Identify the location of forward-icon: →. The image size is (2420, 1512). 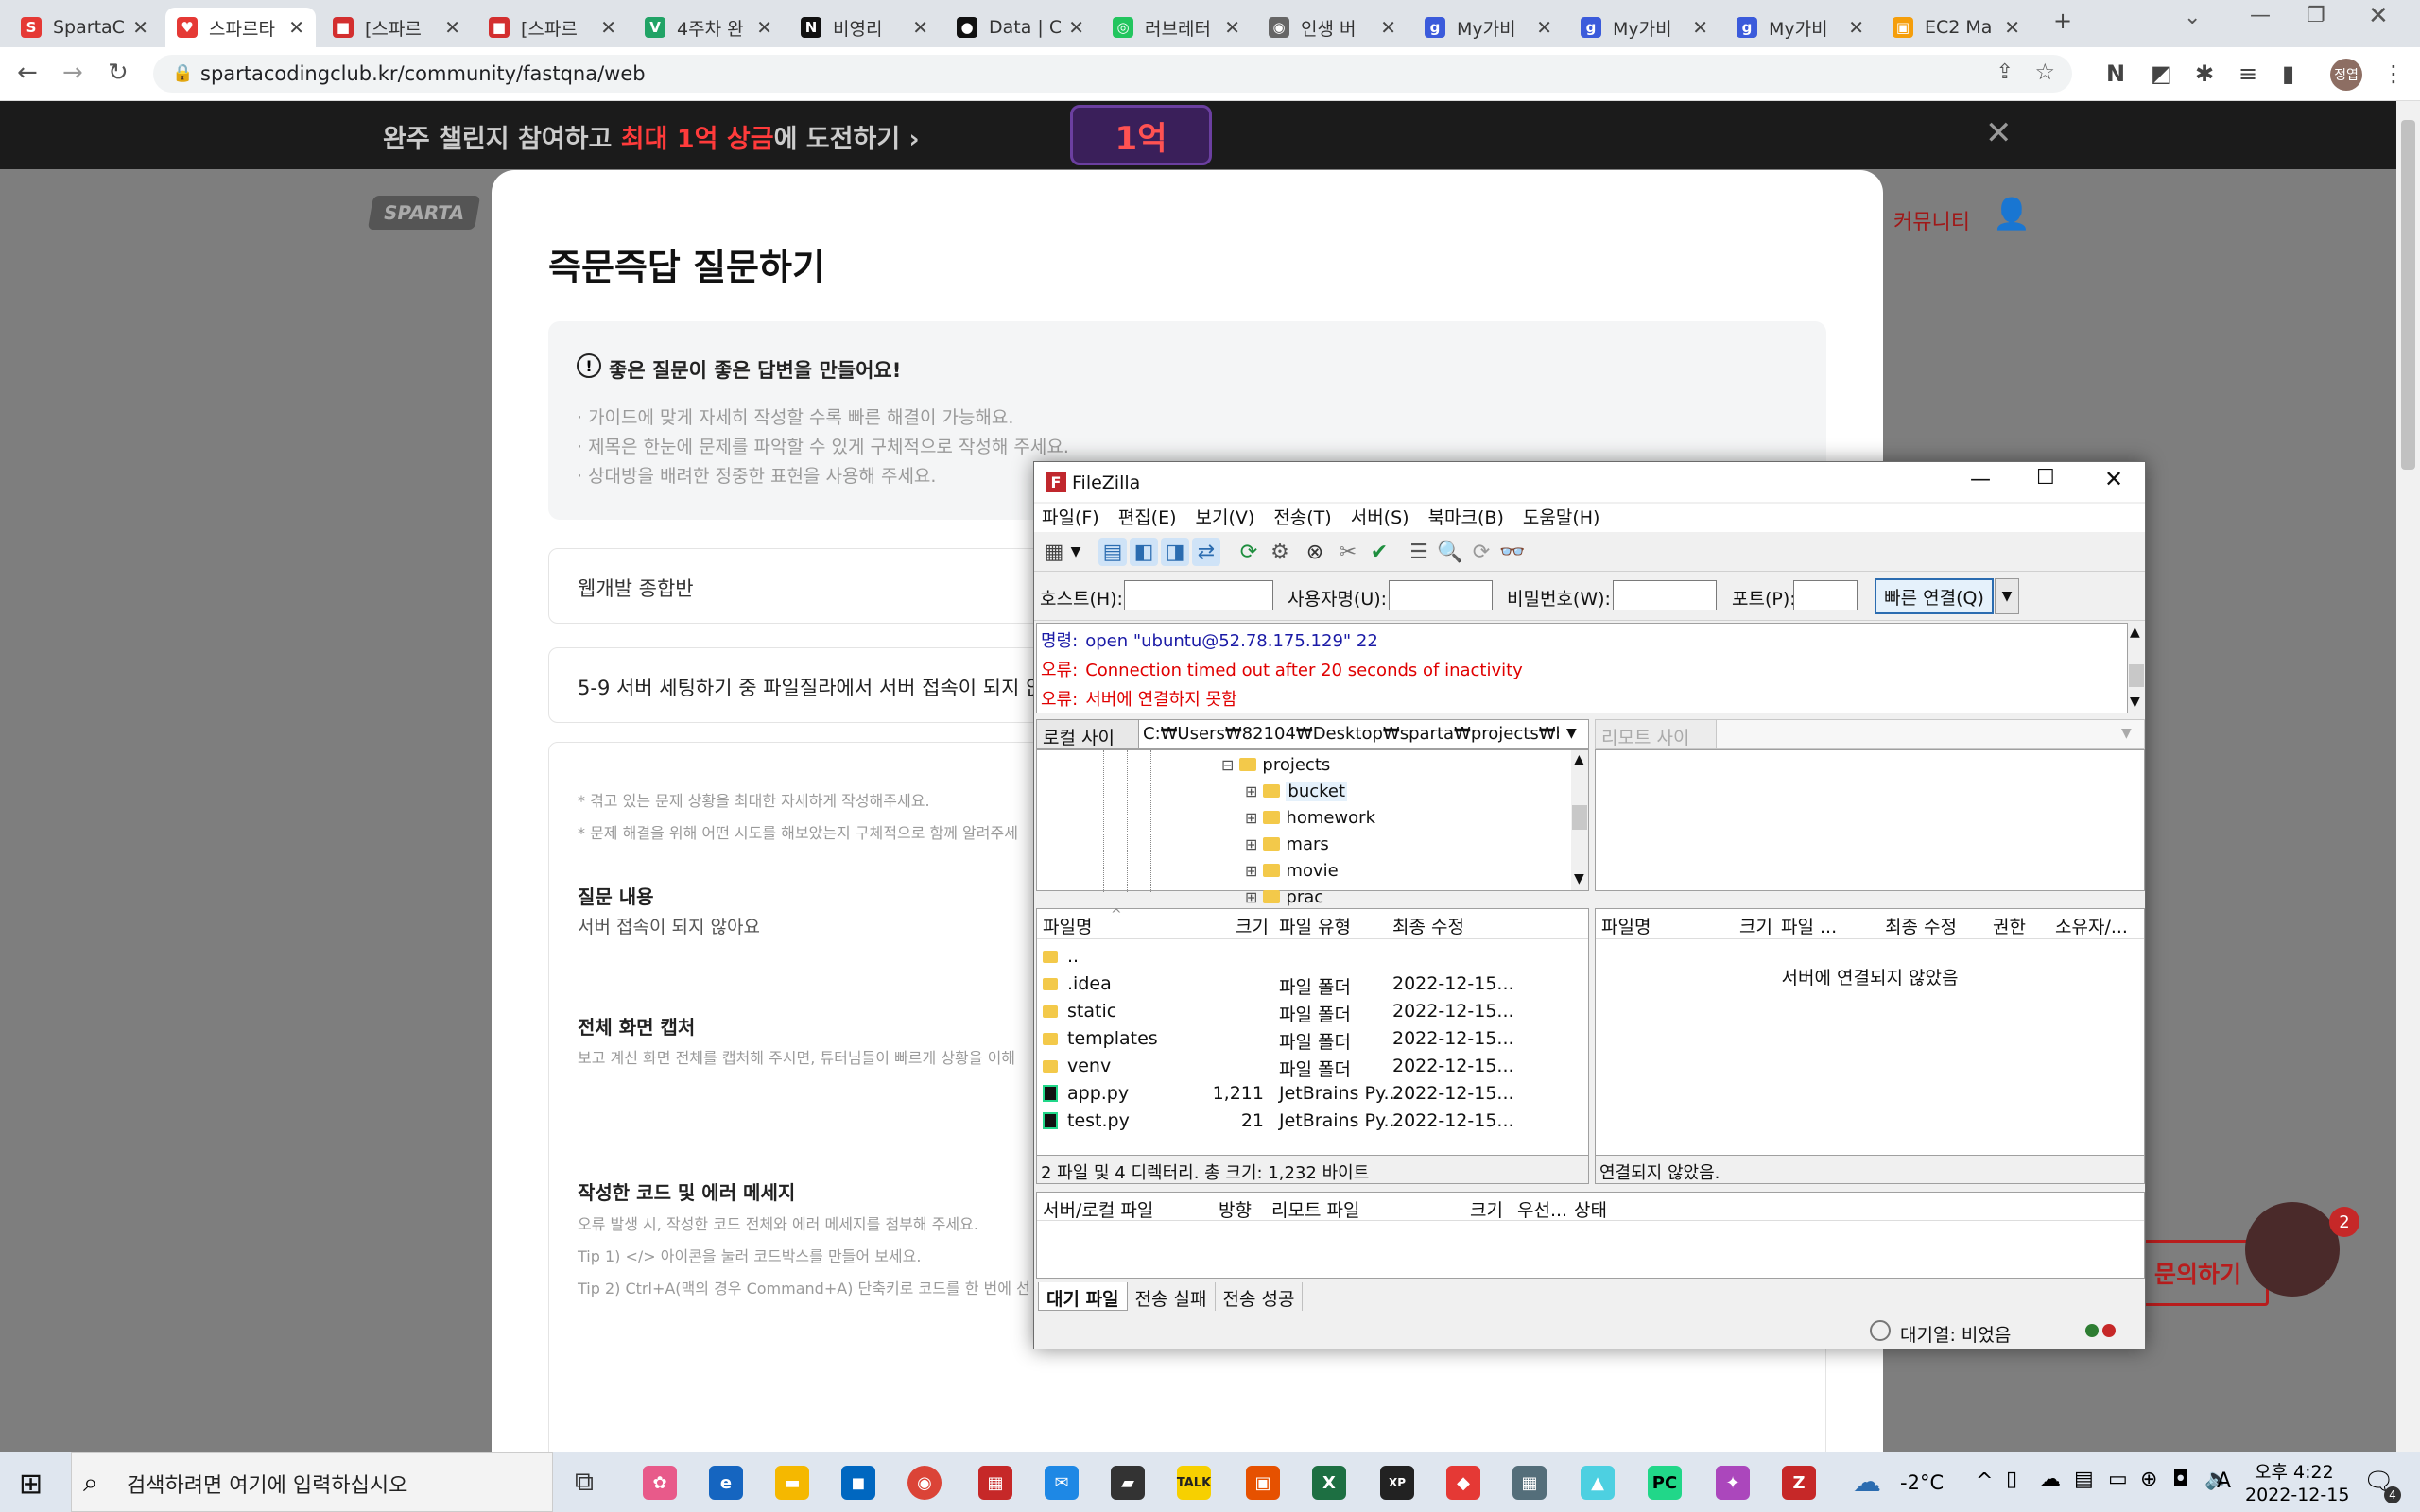
(72, 73).